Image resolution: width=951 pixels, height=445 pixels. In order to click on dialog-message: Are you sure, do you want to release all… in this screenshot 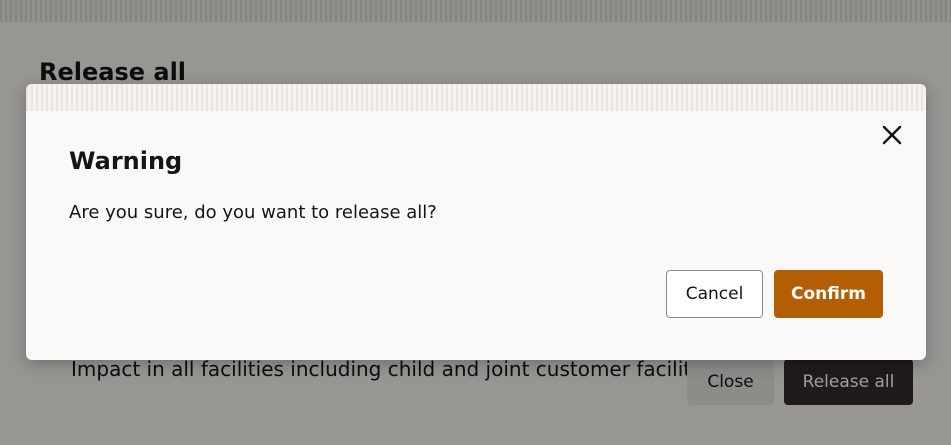, I will do `click(253, 212)`.